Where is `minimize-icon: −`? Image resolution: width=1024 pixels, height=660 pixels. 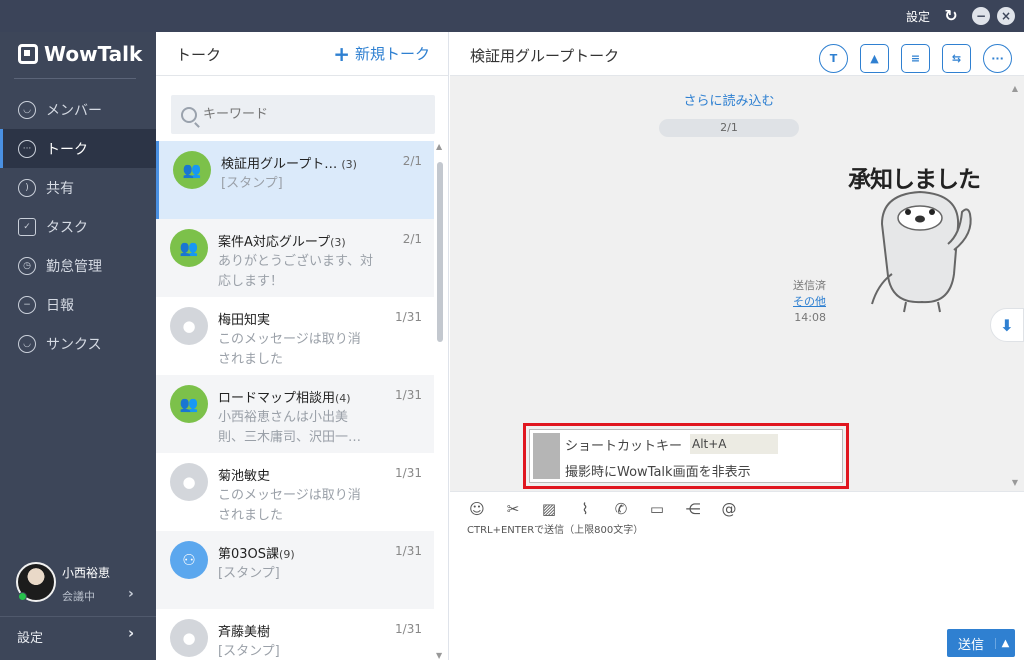
minimize-icon: − is located at coordinates (981, 16).